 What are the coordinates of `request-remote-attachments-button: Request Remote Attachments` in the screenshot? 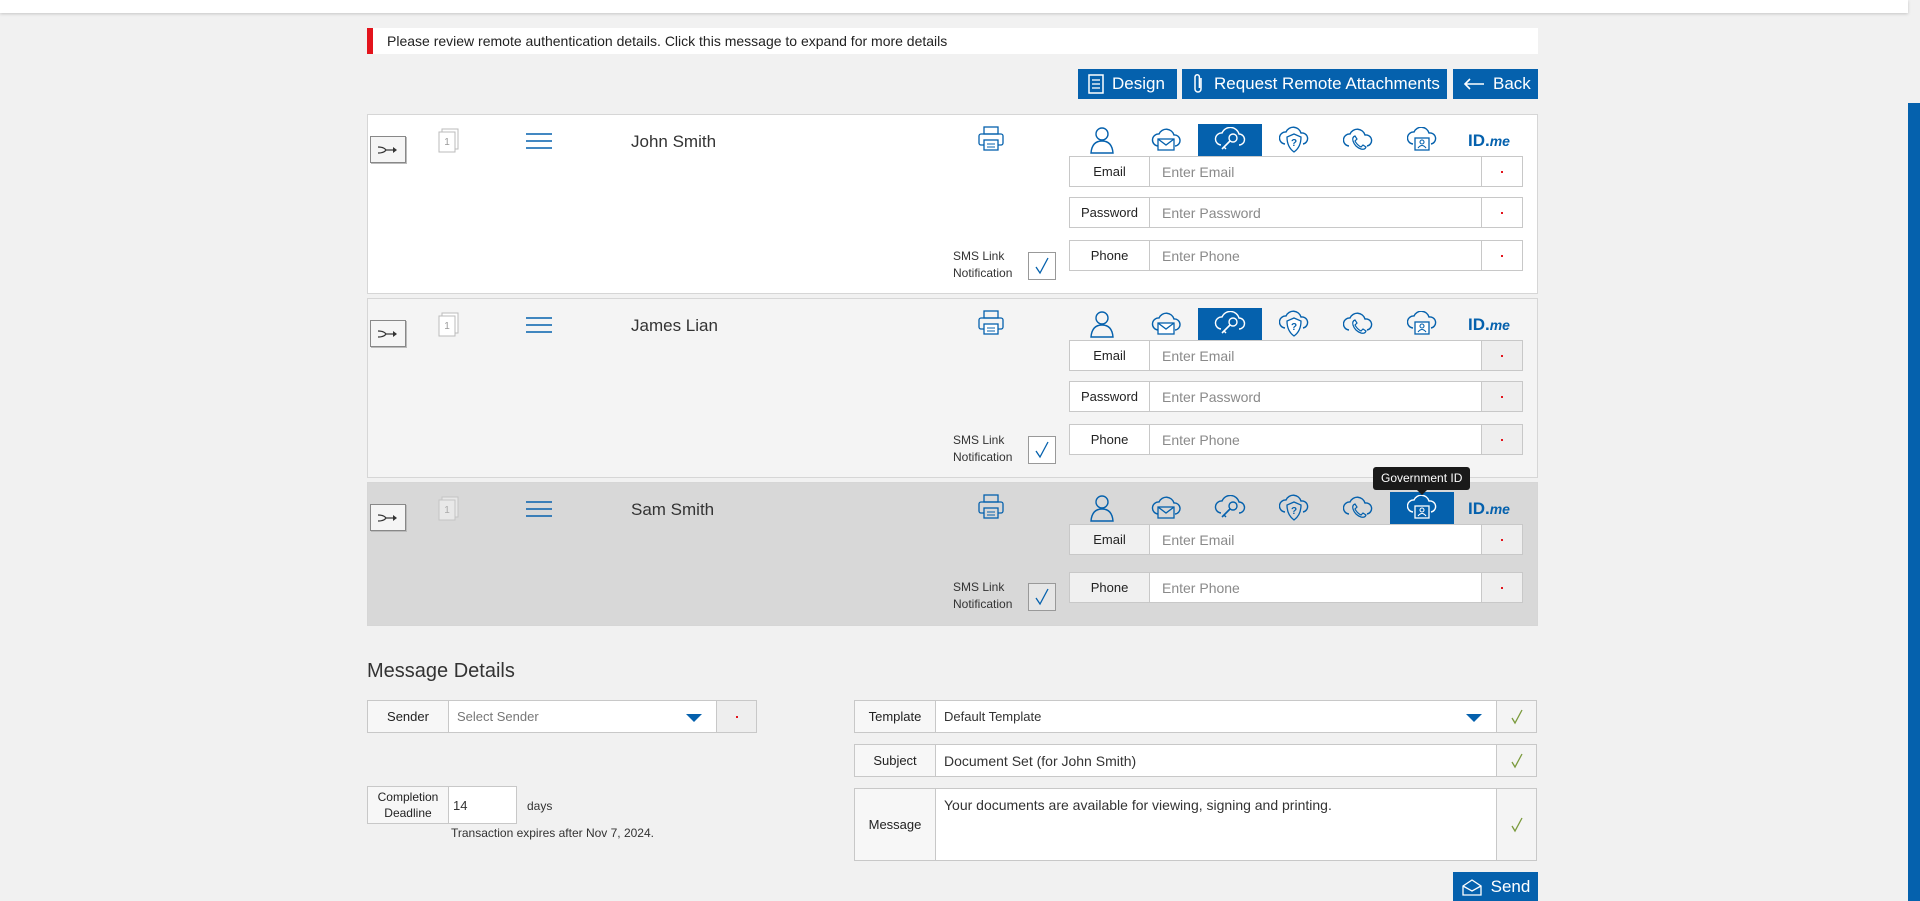 It's located at (1314, 84).